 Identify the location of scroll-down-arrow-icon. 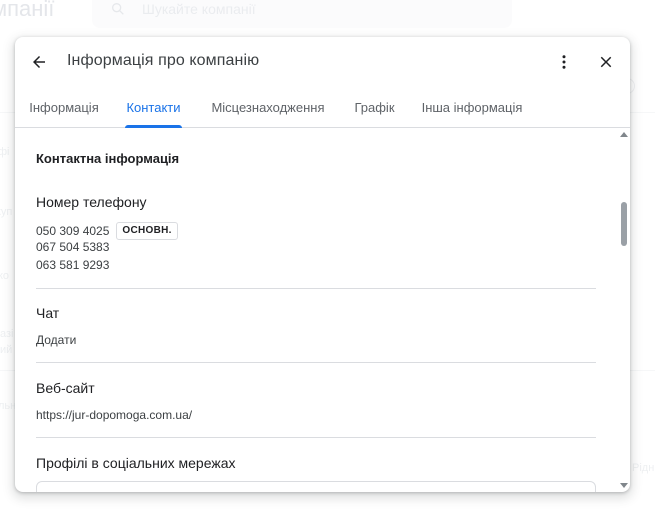
(624, 485).